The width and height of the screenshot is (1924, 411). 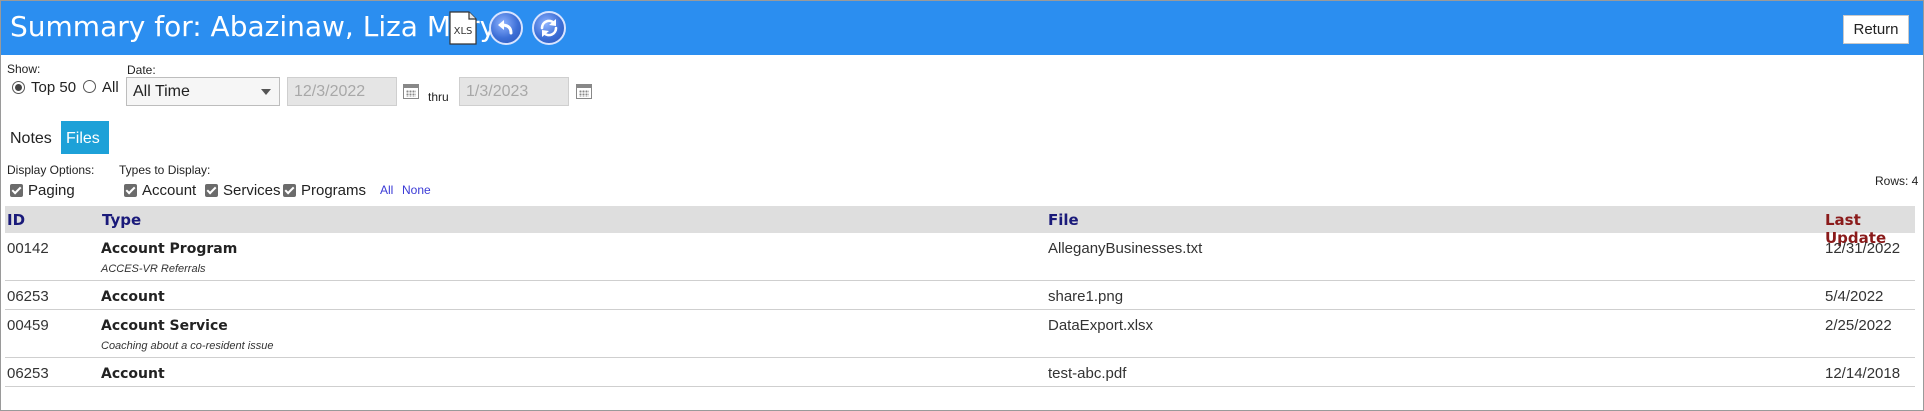 What do you see at coordinates (411, 91) in the screenshot?
I see `calendar-icon-from` at bounding box center [411, 91].